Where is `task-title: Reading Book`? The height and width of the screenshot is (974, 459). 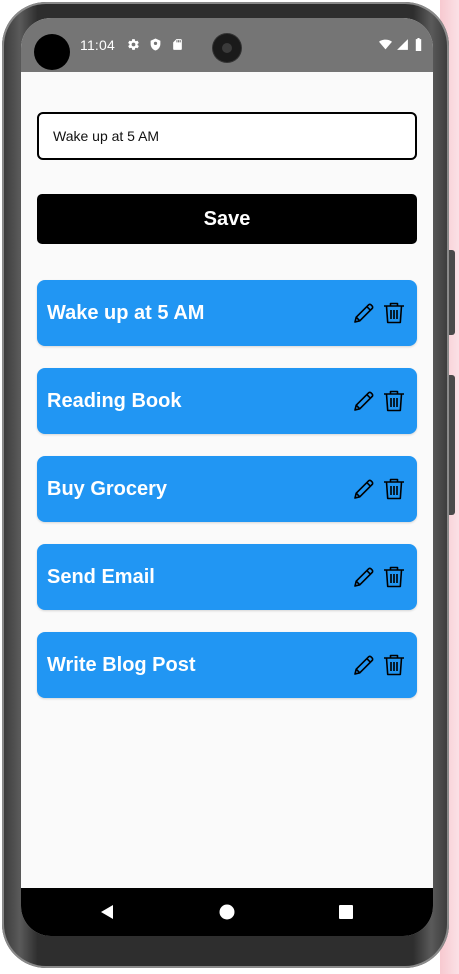 task-title: Reading Book is located at coordinates (114, 401).